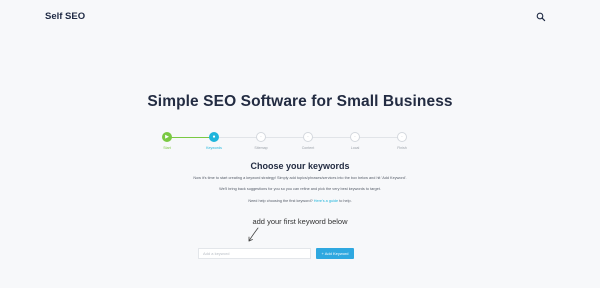 Image resolution: width=600 pixels, height=288 pixels. Describe the element at coordinates (300, 17) in the screenshot. I see `top-bar: Self SEO` at that location.